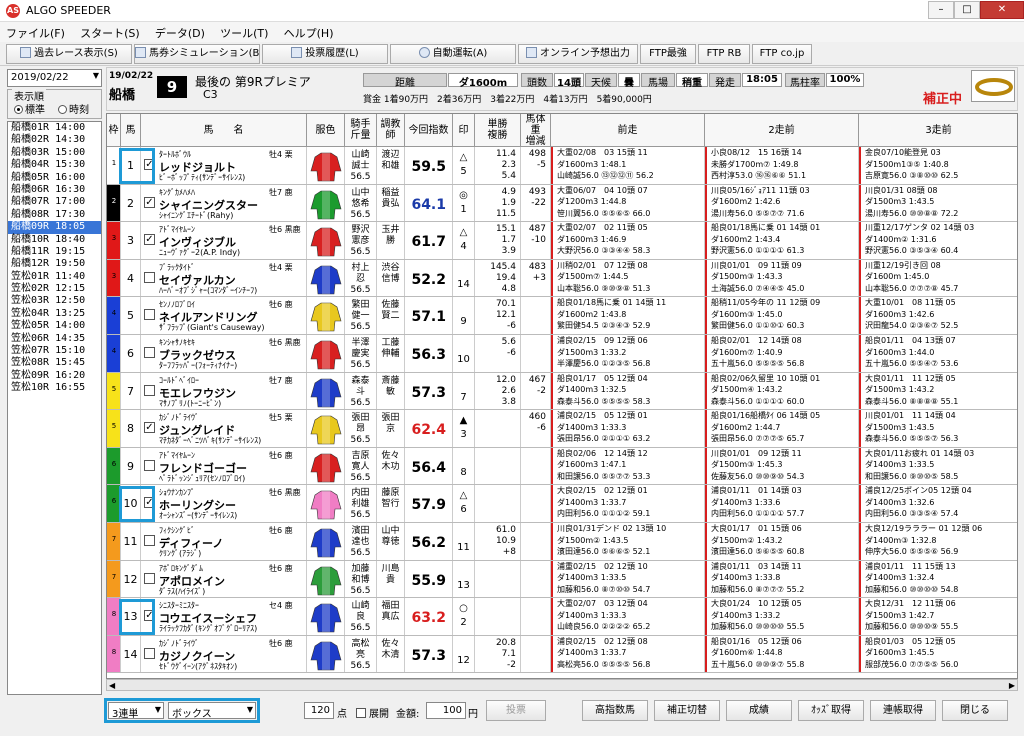 The image size is (1024, 736). Describe the element at coordinates (244, 33) in the screenshot. I see `menu-tools: ツール(T)` at that location.